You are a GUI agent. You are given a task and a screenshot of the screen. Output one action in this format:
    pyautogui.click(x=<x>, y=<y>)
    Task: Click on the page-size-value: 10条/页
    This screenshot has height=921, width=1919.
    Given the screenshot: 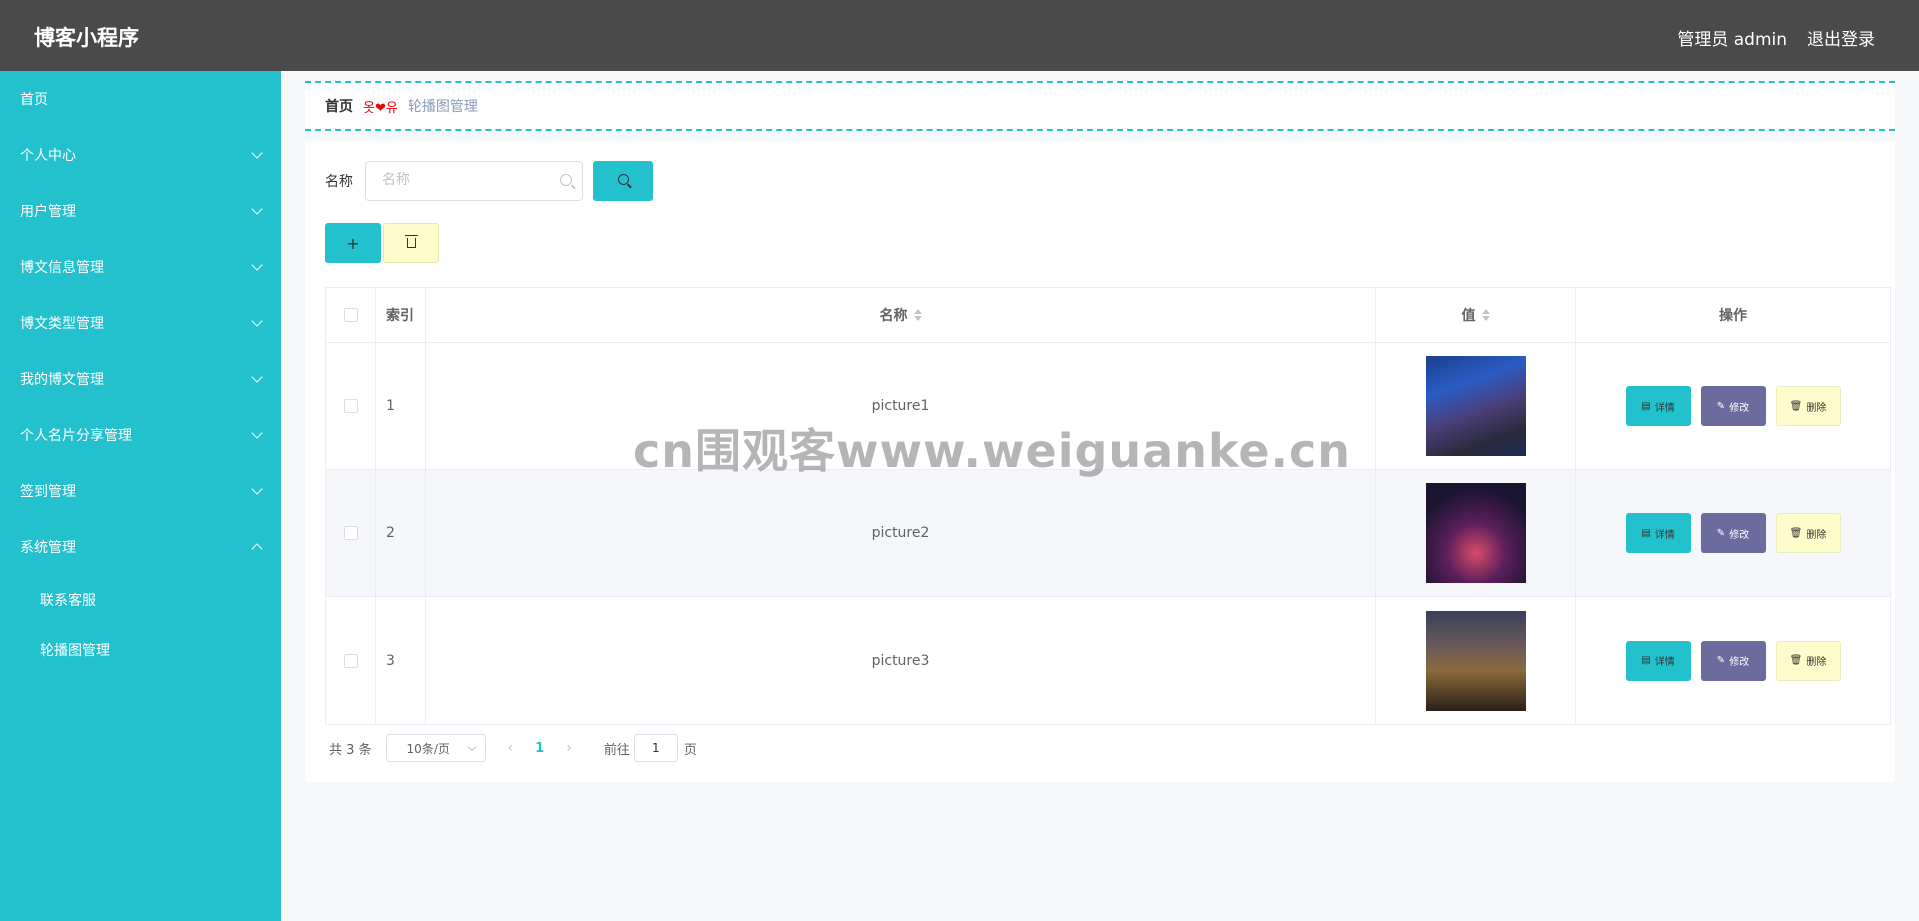 What is the action you would take?
    pyautogui.click(x=428, y=748)
    